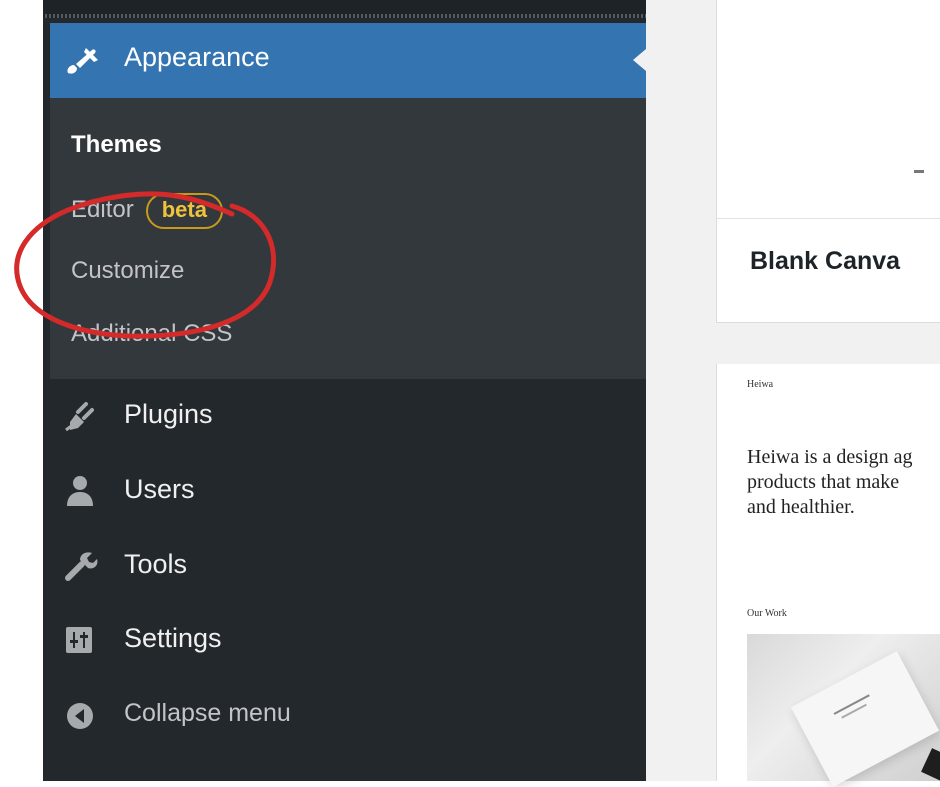 The width and height of the screenshot is (940, 787). What do you see at coordinates (830, 457) in the screenshot?
I see `preview-blurb-line: Heiwa is a design ag` at bounding box center [830, 457].